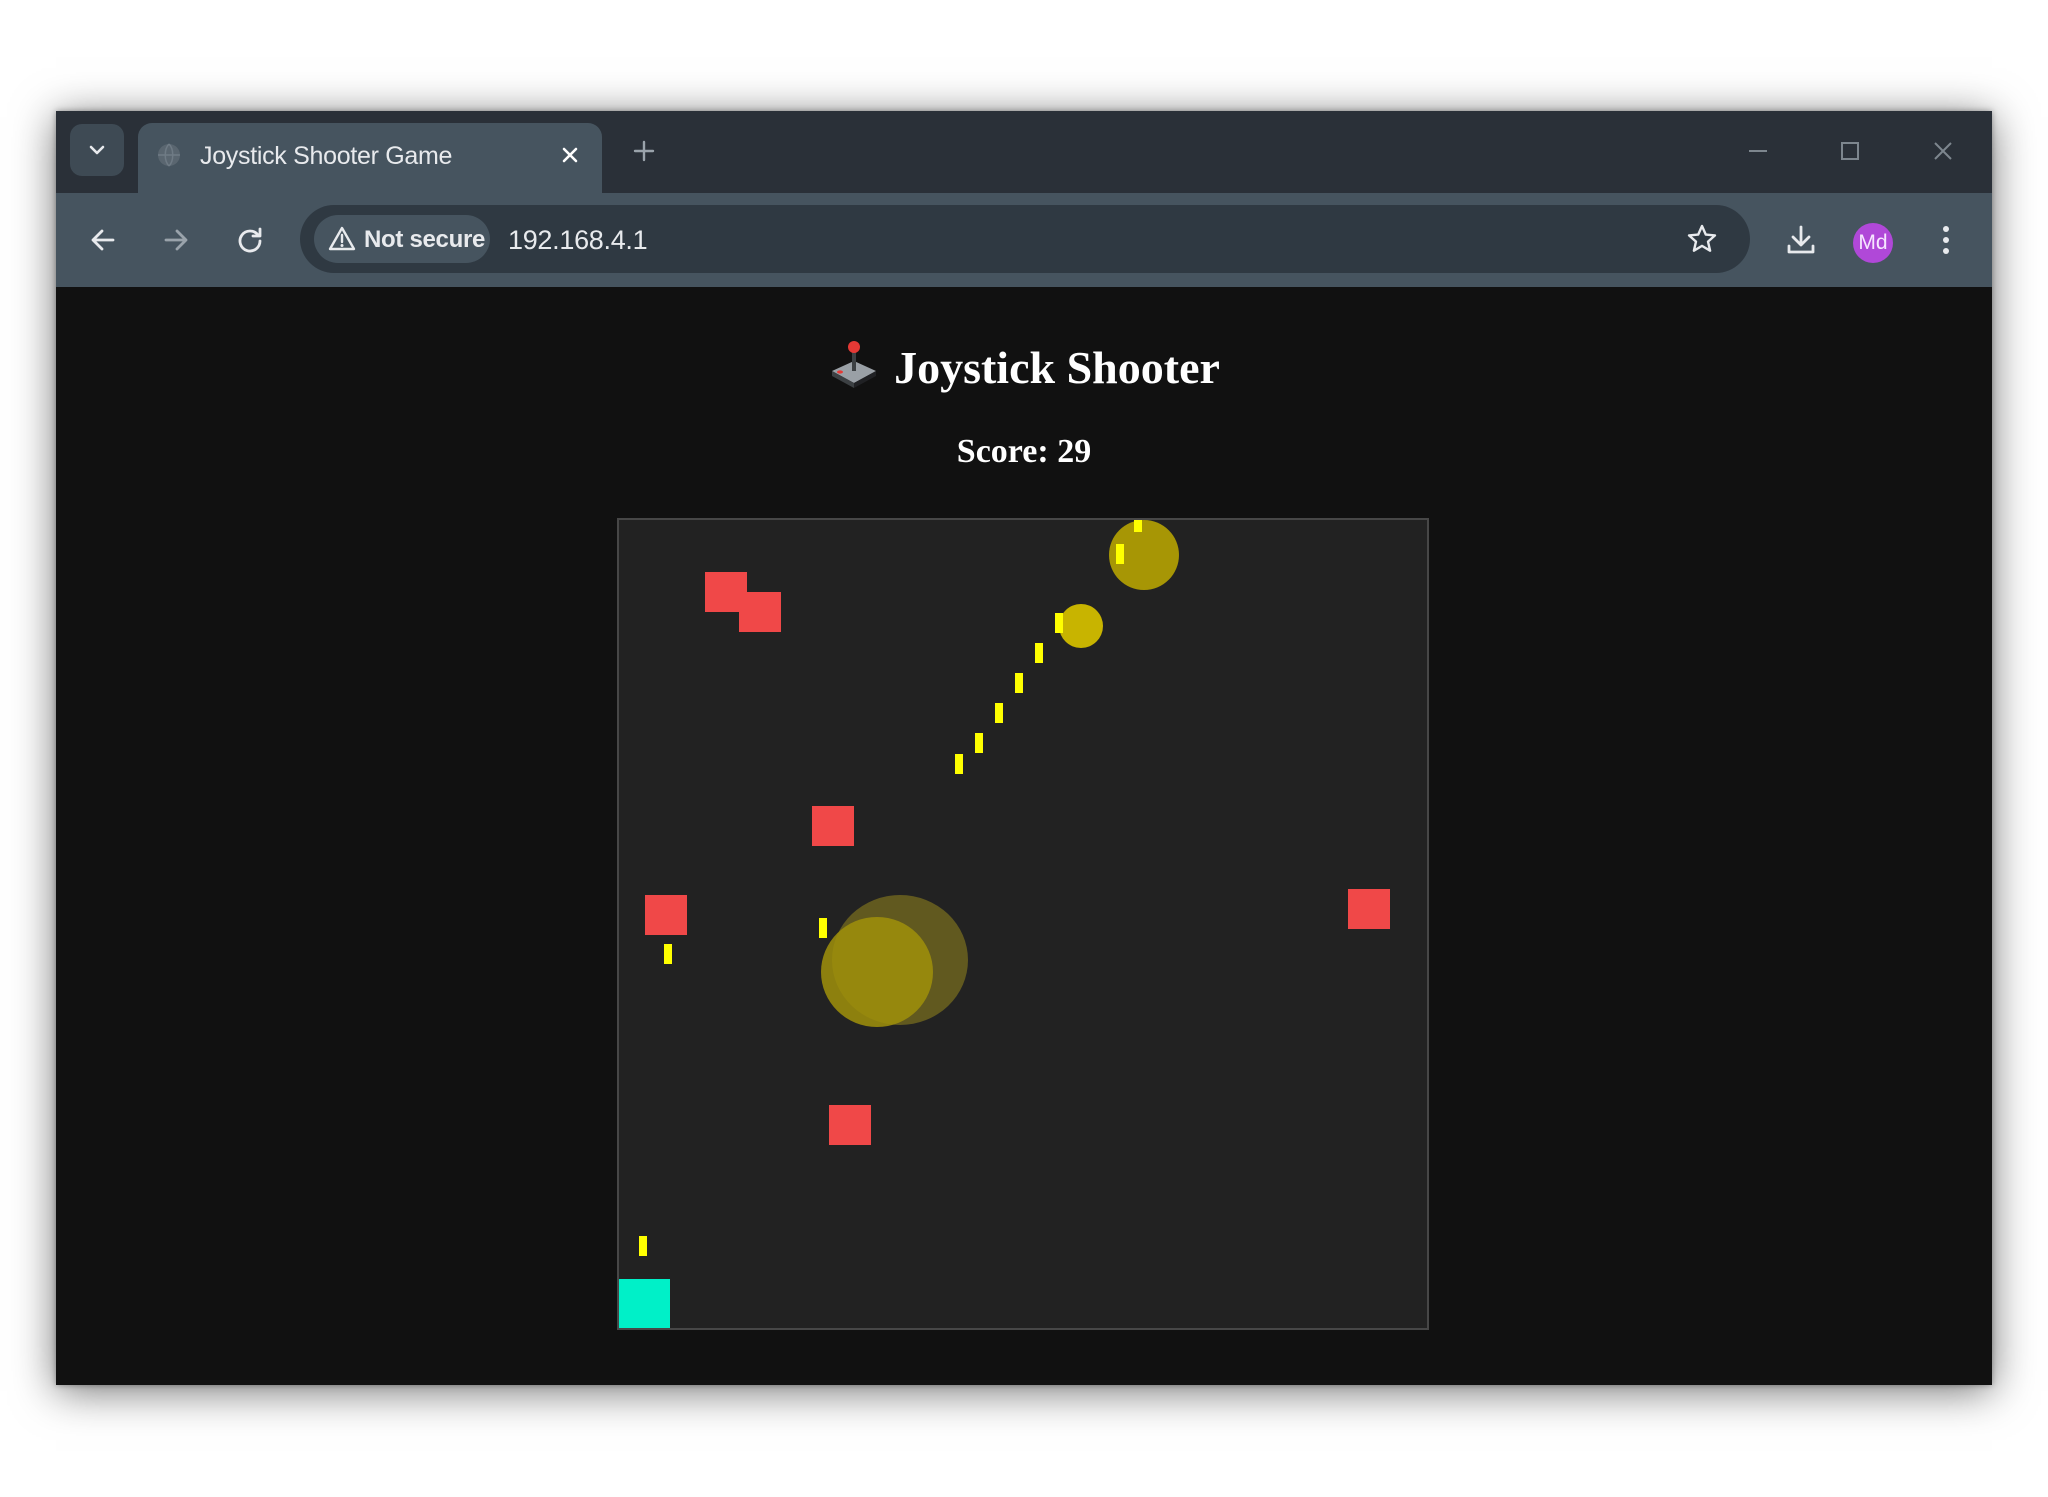 This screenshot has height=1497, width=2048. I want to click on new-tab-button, so click(644, 151).